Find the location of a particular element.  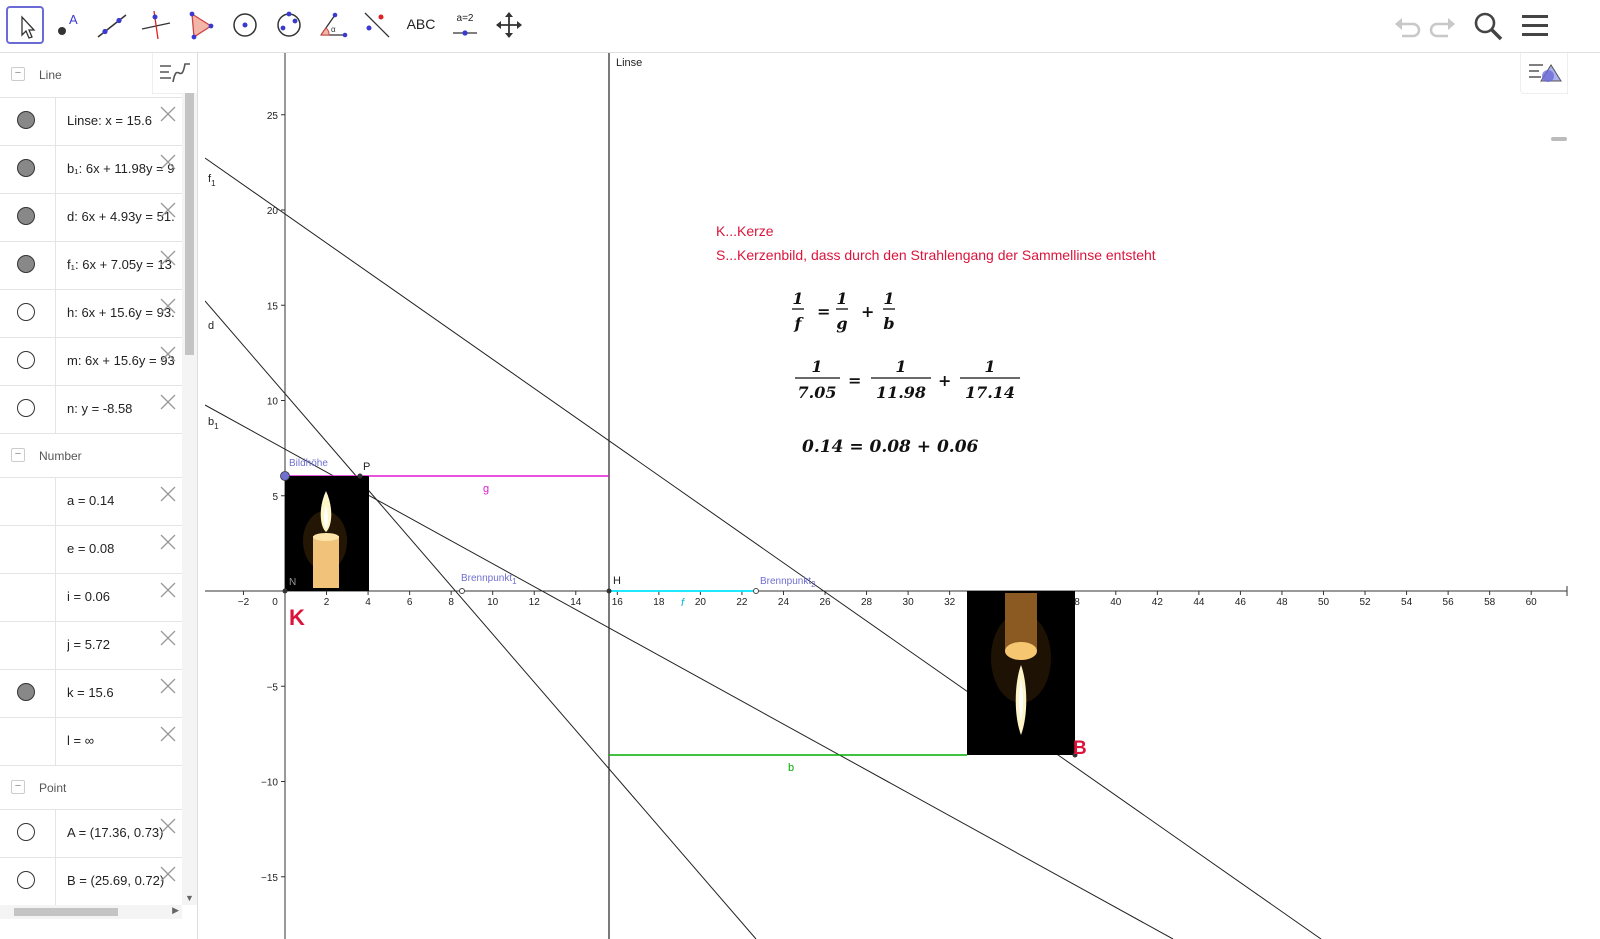

label-f: f is located at coordinates (683, 603).